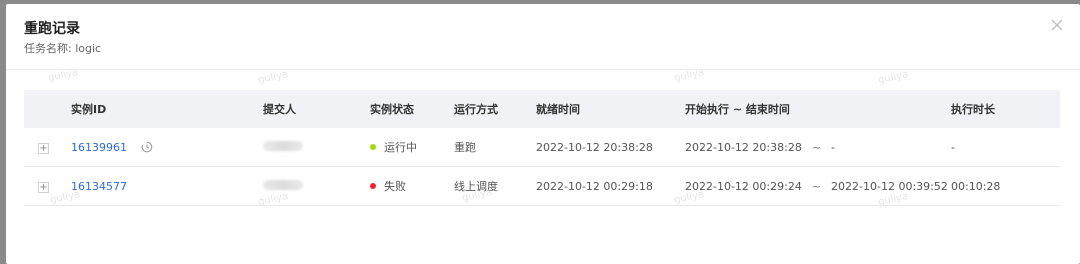 The image size is (1080, 264). Describe the element at coordinates (400, 147) in the screenshot. I see `status-text: 运行中` at that location.